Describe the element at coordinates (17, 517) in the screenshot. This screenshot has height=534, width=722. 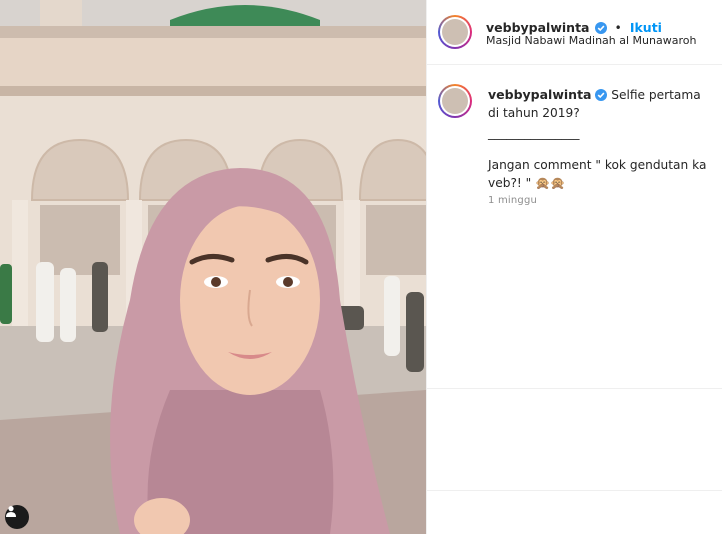
I see `user-tag-icon` at that location.